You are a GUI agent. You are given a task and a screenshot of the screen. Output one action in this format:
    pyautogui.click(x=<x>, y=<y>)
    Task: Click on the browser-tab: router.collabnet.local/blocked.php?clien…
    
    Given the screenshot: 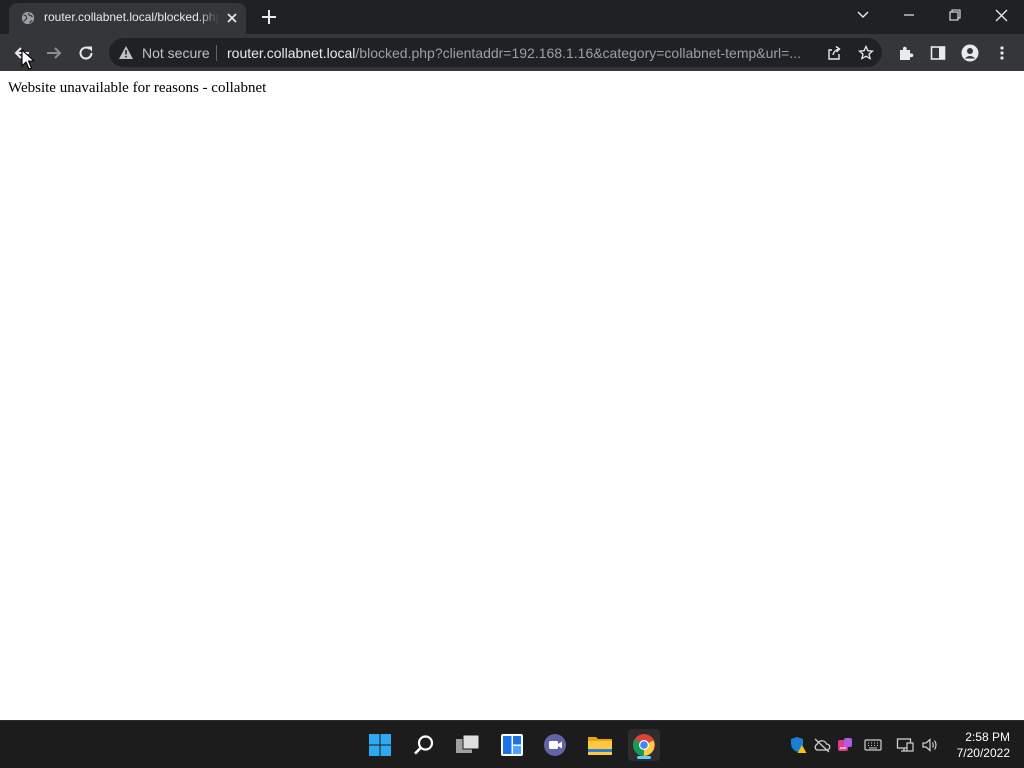 What is the action you would take?
    pyautogui.click(x=127, y=18)
    